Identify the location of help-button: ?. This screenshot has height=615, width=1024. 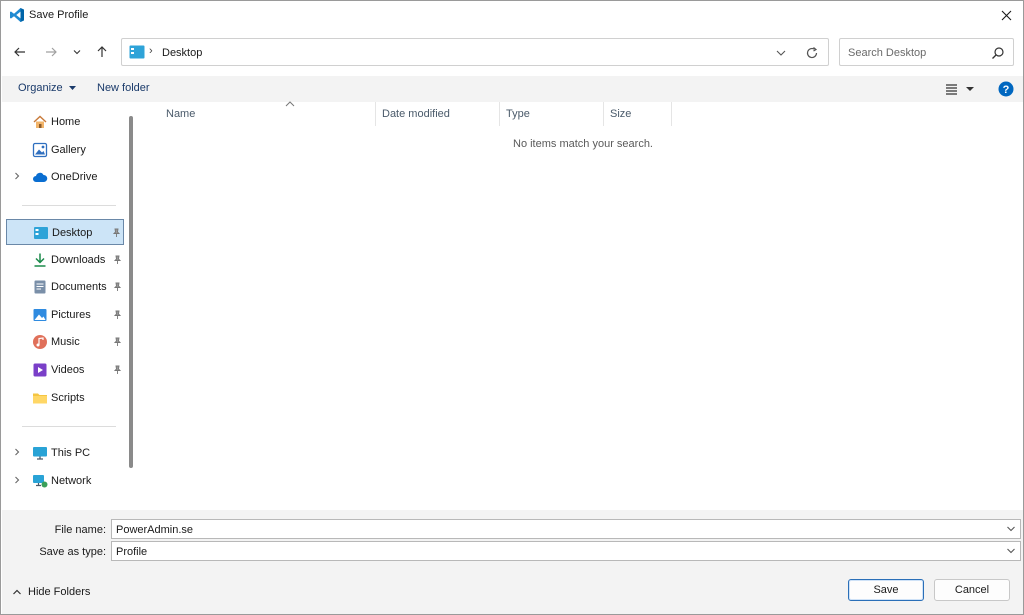
(1006, 89).